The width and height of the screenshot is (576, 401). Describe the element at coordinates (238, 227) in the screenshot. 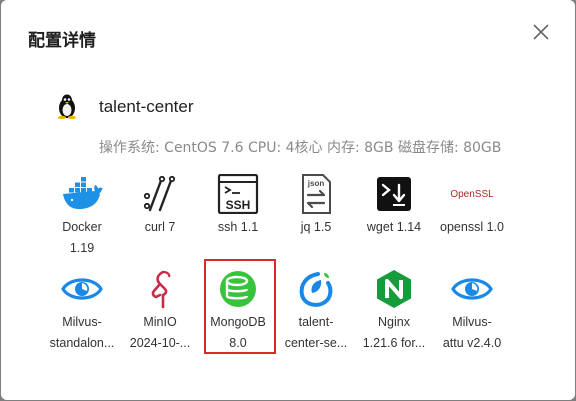

I see `component-name: ssh 1.1` at that location.